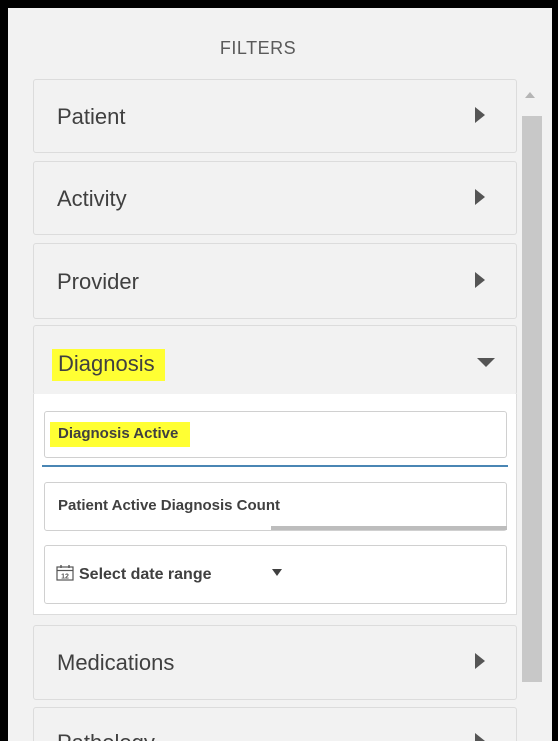  What do you see at coordinates (98, 281) in the screenshot?
I see `panel-provider-label: Provider` at bounding box center [98, 281].